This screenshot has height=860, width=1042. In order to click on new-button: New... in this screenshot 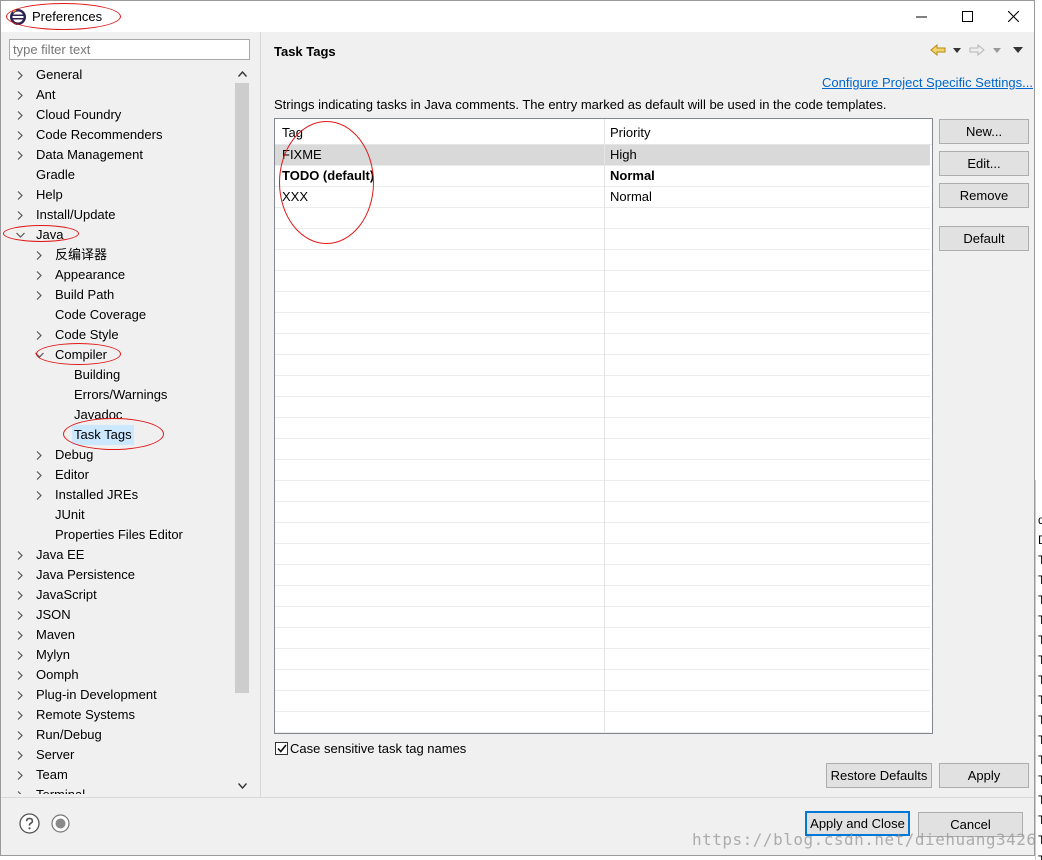, I will do `click(984, 131)`.